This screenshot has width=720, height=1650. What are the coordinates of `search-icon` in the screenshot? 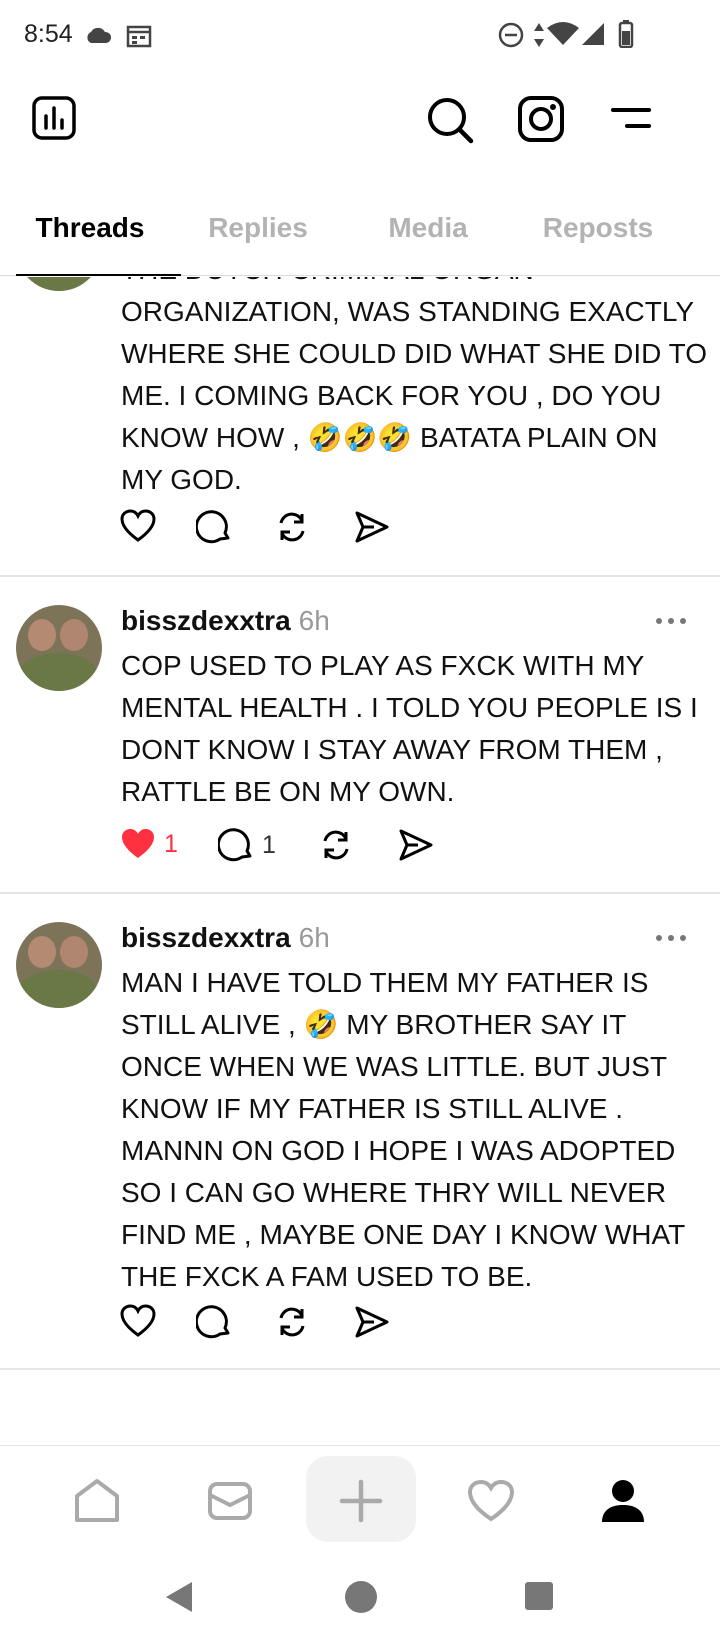 It's located at (450, 120).